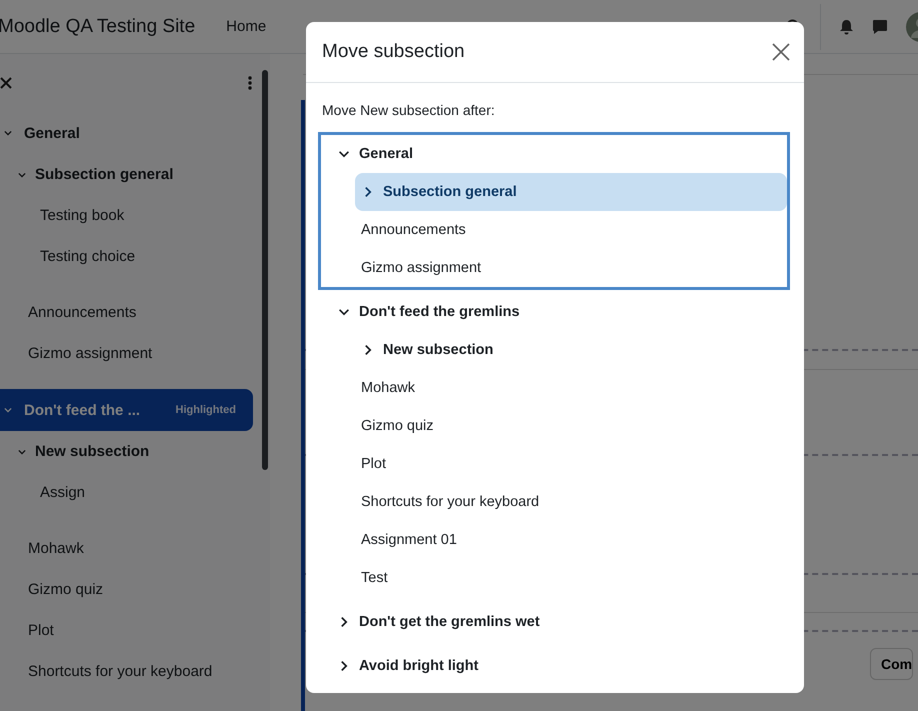 The height and width of the screenshot is (711, 918). Describe the element at coordinates (135, 492) in the screenshot. I see `activity-link: Assign` at that location.